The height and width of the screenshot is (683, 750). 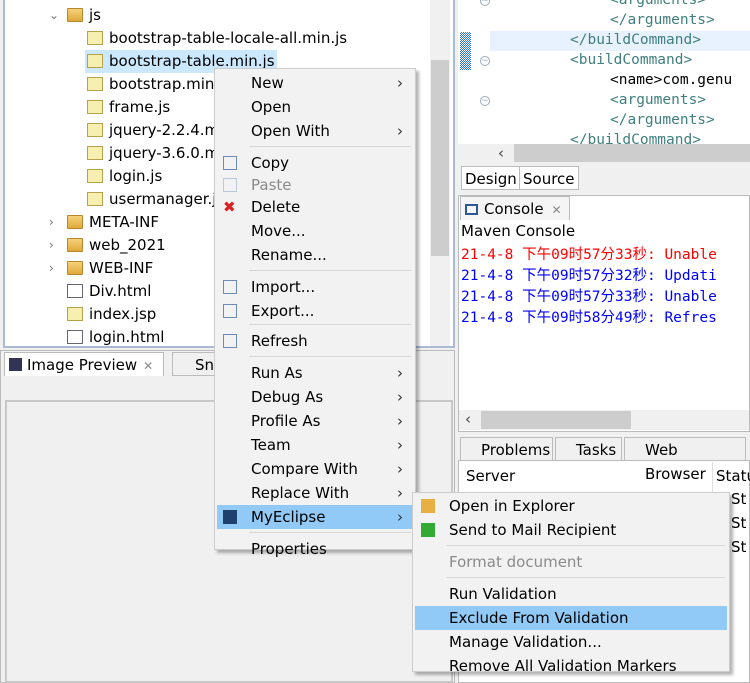 What do you see at coordinates (315, 207) in the screenshot?
I see `menu-item-delete: ✖ Delete` at bounding box center [315, 207].